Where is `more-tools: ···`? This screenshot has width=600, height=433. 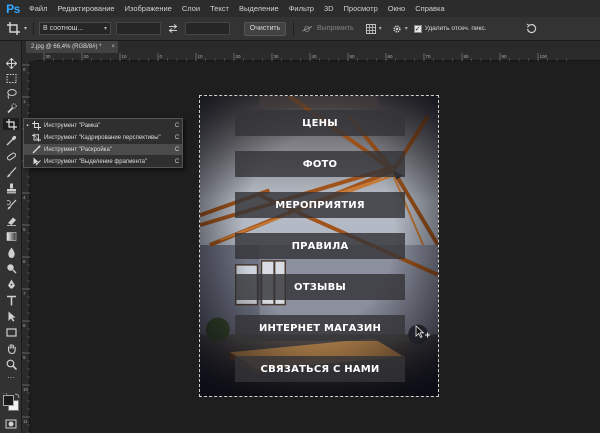 more-tools: ··· is located at coordinates (11, 378).